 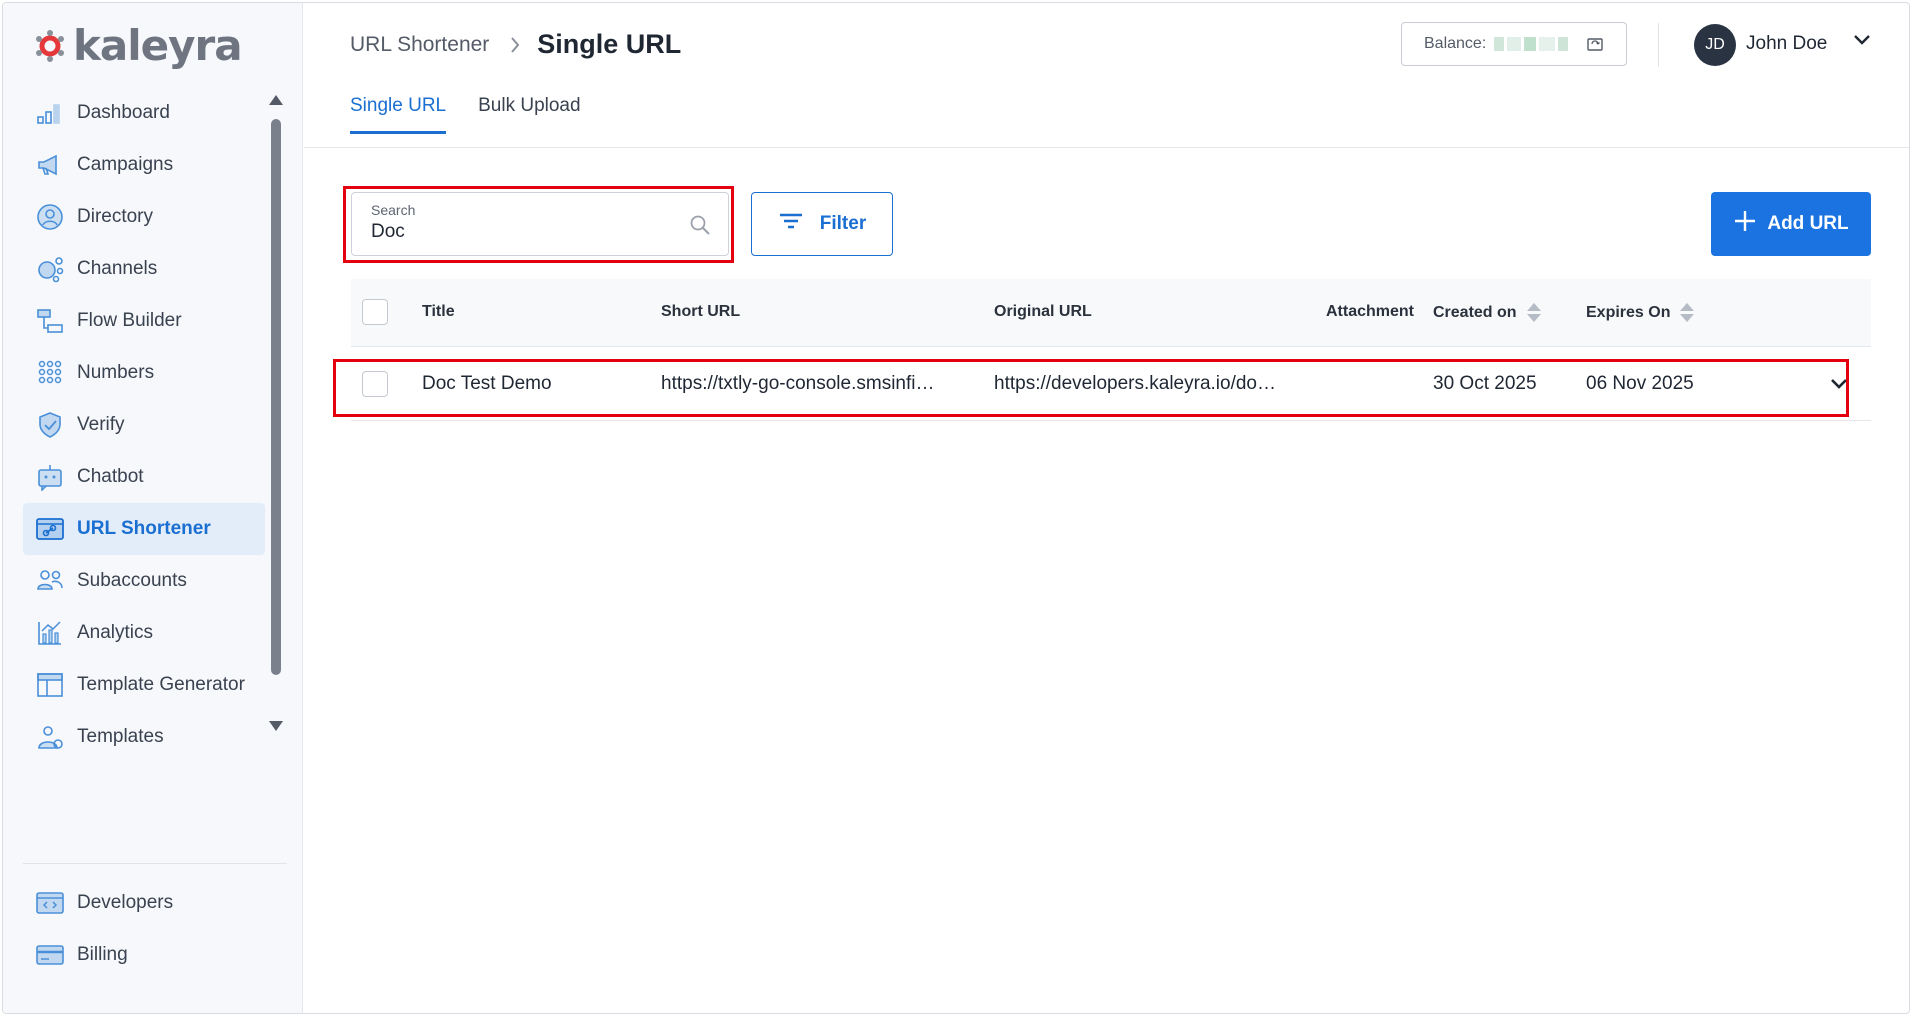 I want to click on sidebar-item-label: Developers, so click(x=125, y=902).